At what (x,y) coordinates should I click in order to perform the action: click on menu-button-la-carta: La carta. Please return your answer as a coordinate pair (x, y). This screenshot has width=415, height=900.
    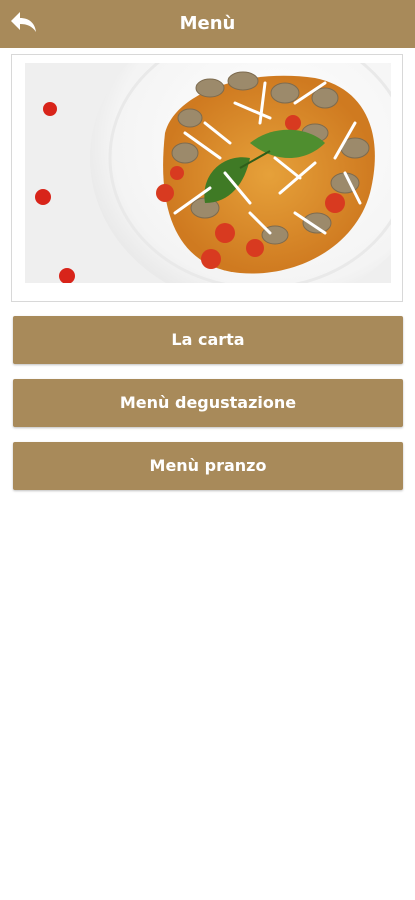
    Looking at the image, I should click on (208, 340).